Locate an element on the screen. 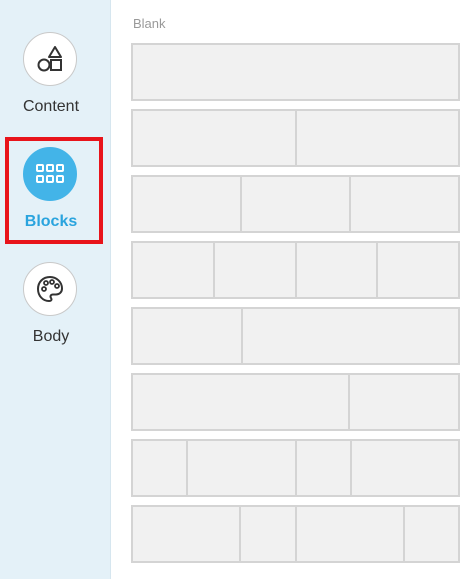 The image size is (474, 579). sidebar-item-content: Content is located at coordinates (52, 75).